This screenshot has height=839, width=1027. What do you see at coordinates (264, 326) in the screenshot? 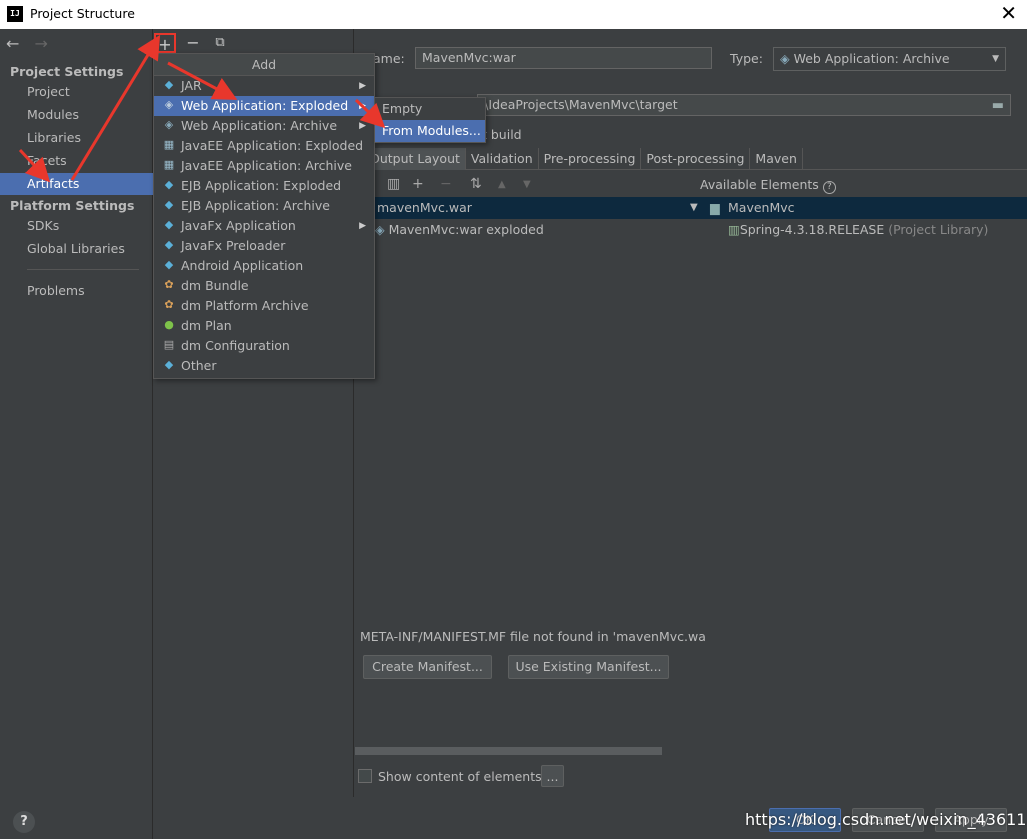
I see `menu-item-dm-plan: ● dm Plan` at bounding box center [264, 326].